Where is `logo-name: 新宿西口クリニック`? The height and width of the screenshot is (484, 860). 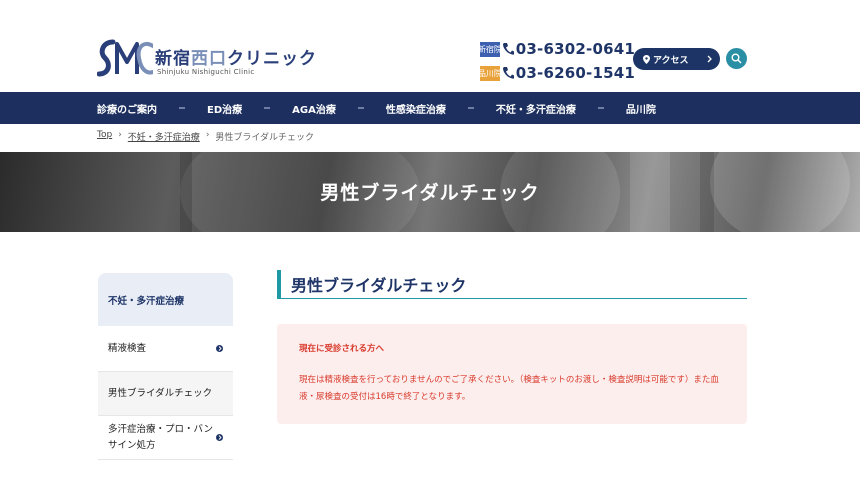
logo-name: 新宿西口クリニック is located at coordinates (236, 59).